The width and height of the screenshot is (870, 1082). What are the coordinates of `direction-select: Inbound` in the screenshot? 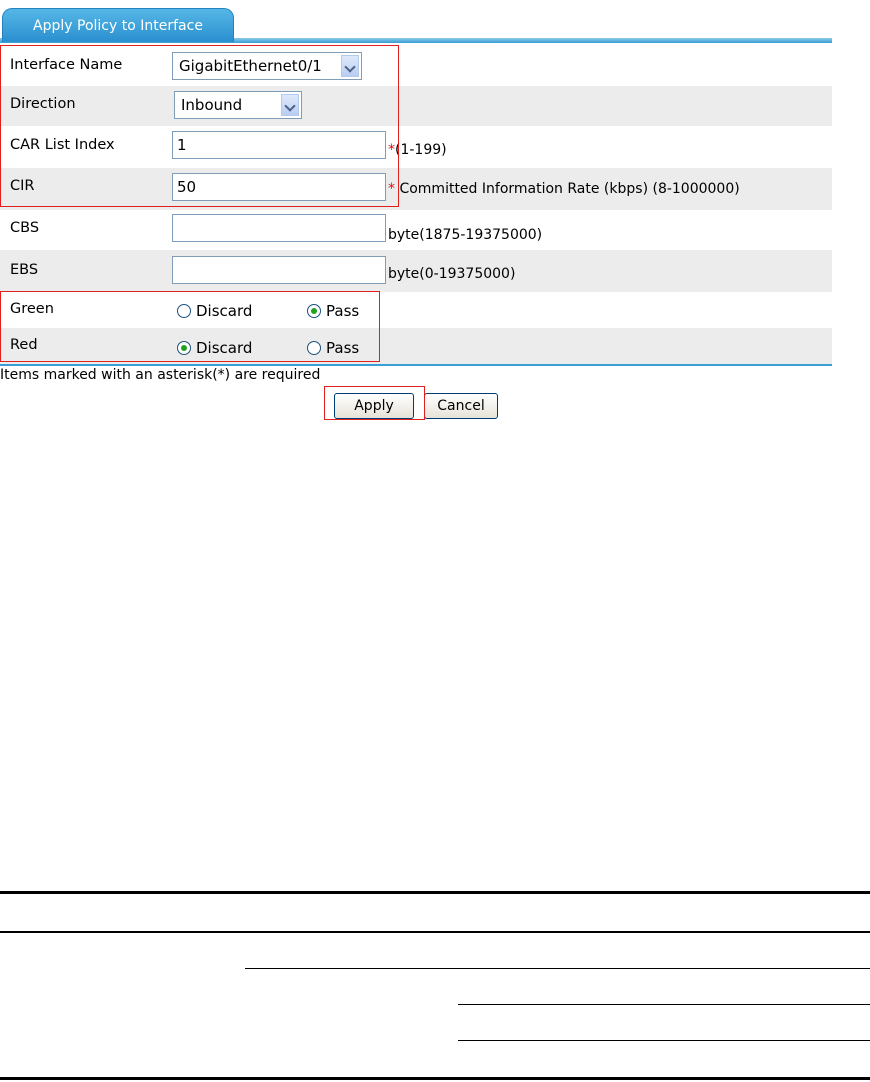 It's located at (238, 105).